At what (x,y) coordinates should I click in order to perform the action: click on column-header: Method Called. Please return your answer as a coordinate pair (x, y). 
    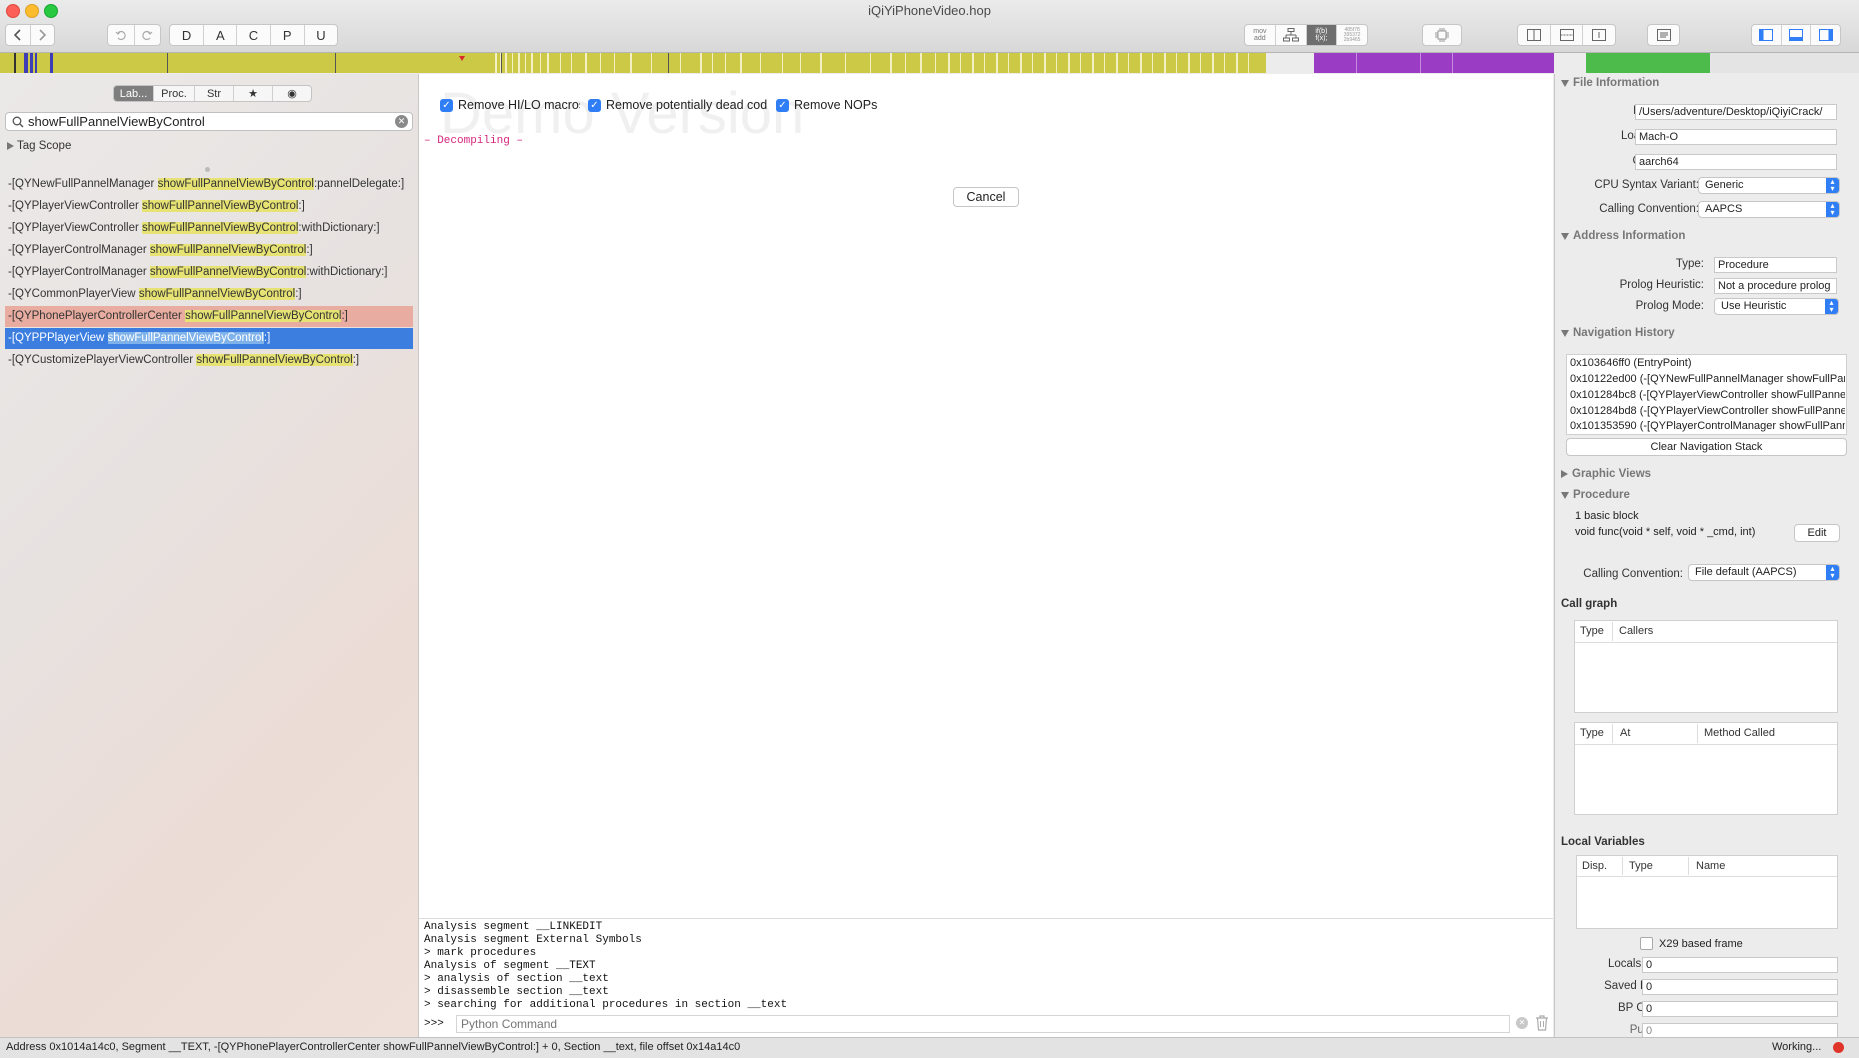
    Looking at the image, I should click on (1739, 733).